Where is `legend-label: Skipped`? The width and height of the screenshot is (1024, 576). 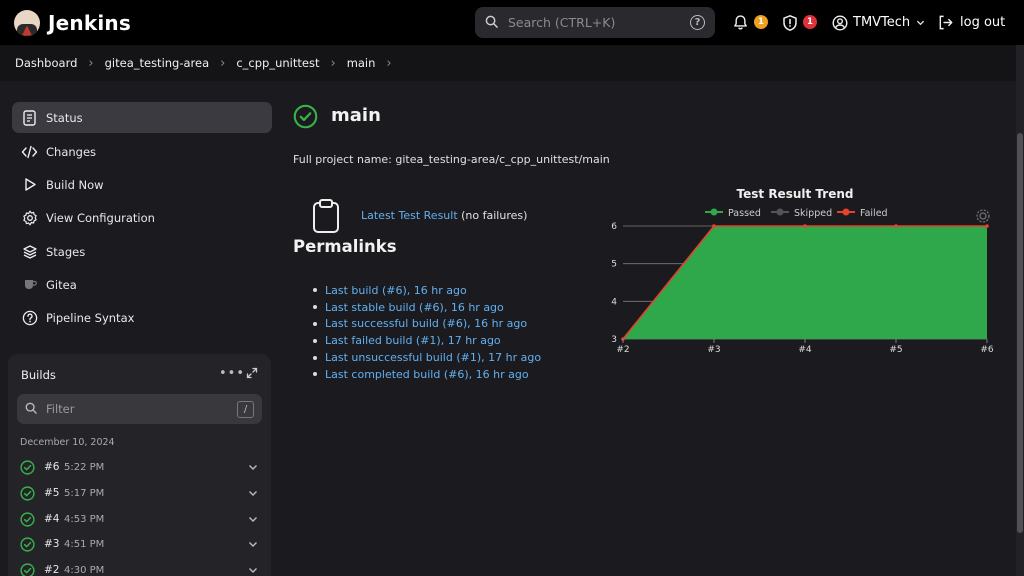
legend-label: Skipped is located at coordinates (813, 213).